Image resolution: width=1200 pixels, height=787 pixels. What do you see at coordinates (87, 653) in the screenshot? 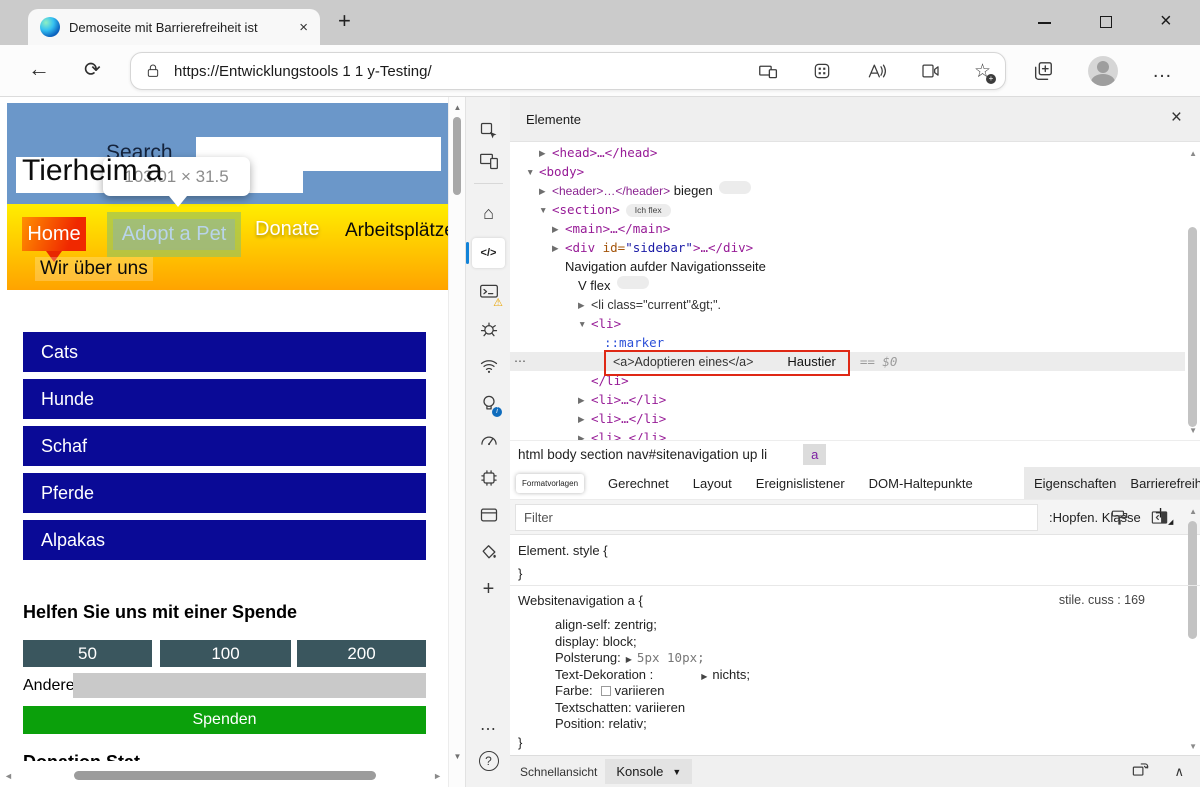
I see `amount-button-50: 50` at bounding box center [87, 653].